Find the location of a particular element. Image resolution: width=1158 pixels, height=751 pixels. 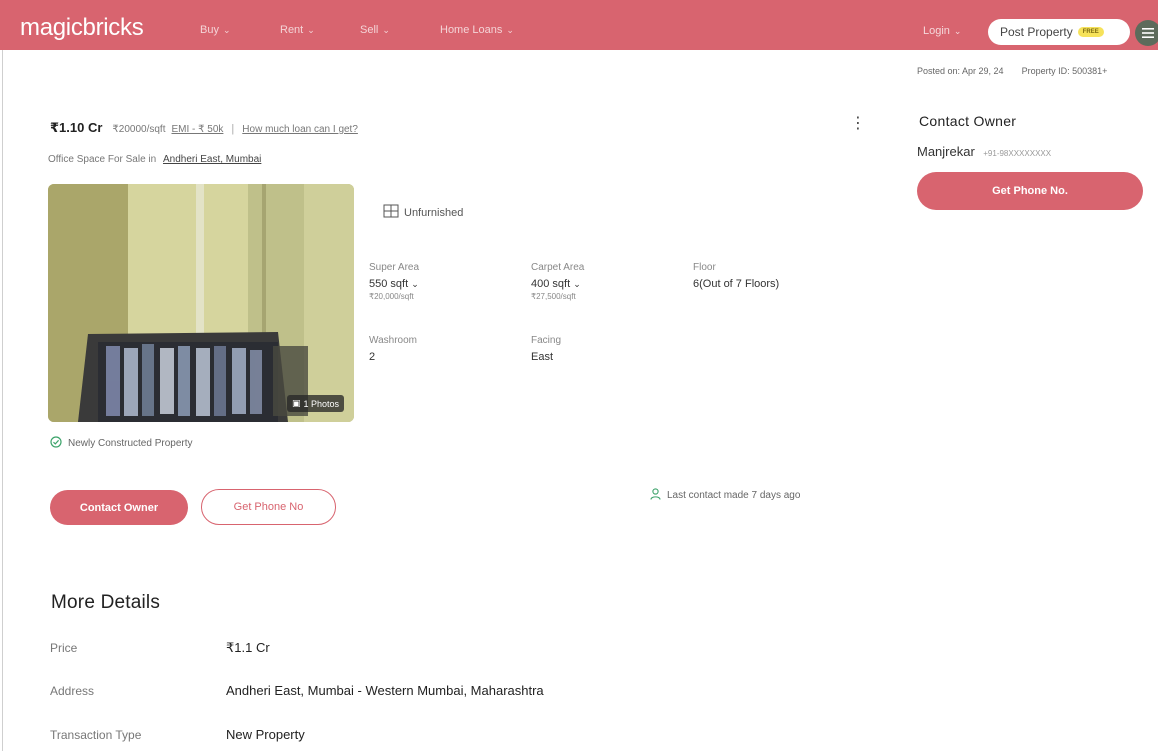

facing-label: Facing is located at coordinates (546, 340).